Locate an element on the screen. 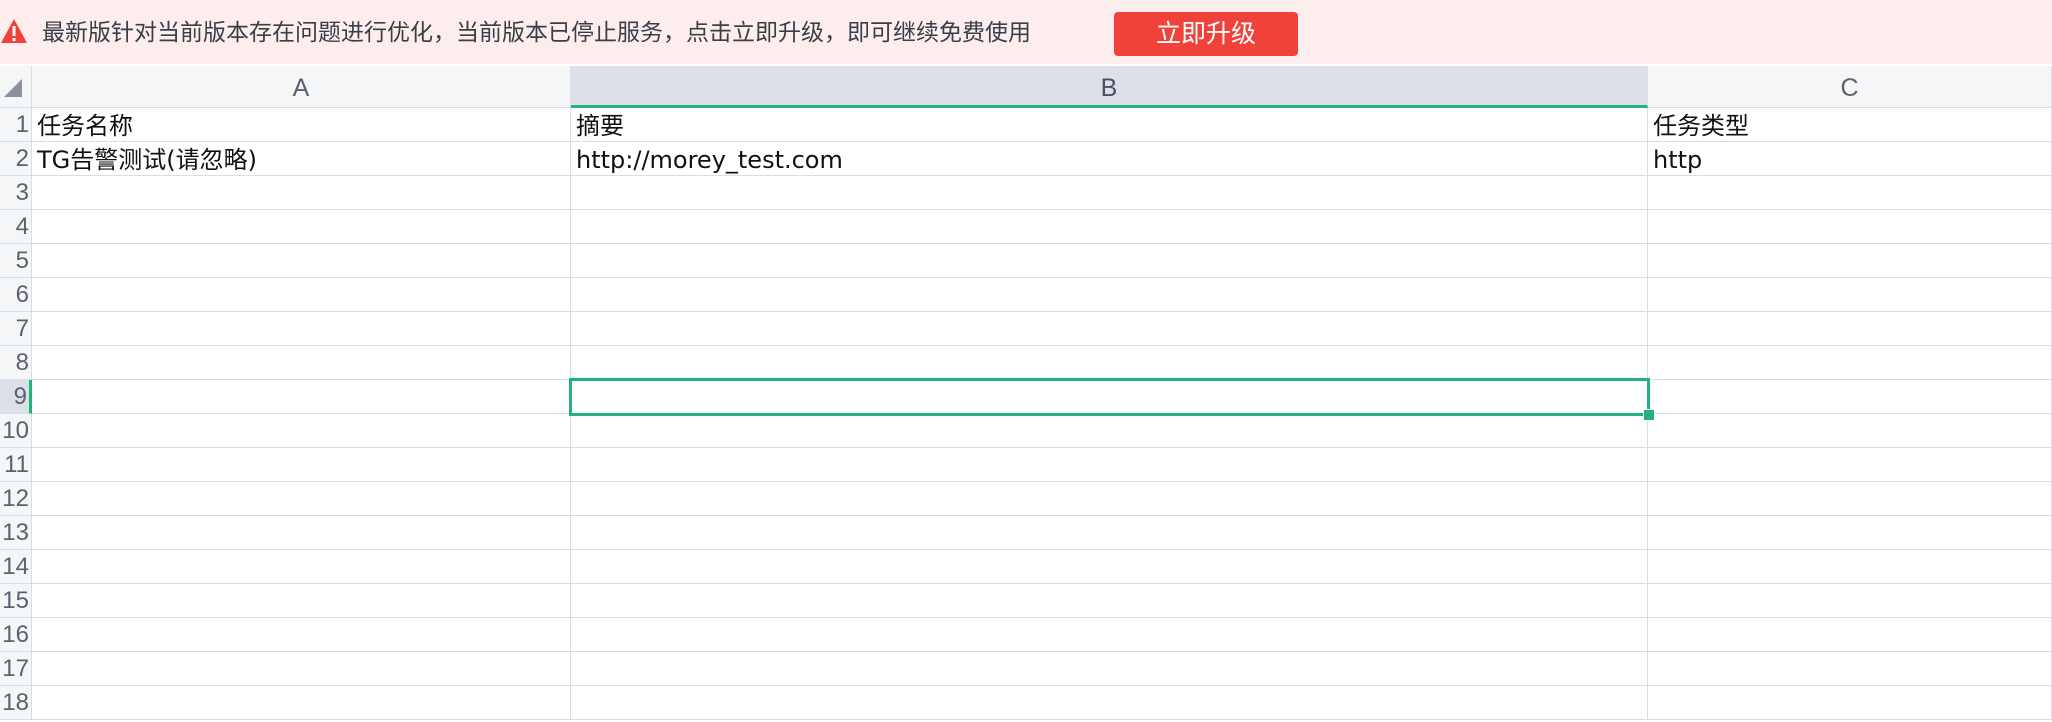 This screenshot has width=2052, height=722. warning-icon is located at coordinates (14, 31).